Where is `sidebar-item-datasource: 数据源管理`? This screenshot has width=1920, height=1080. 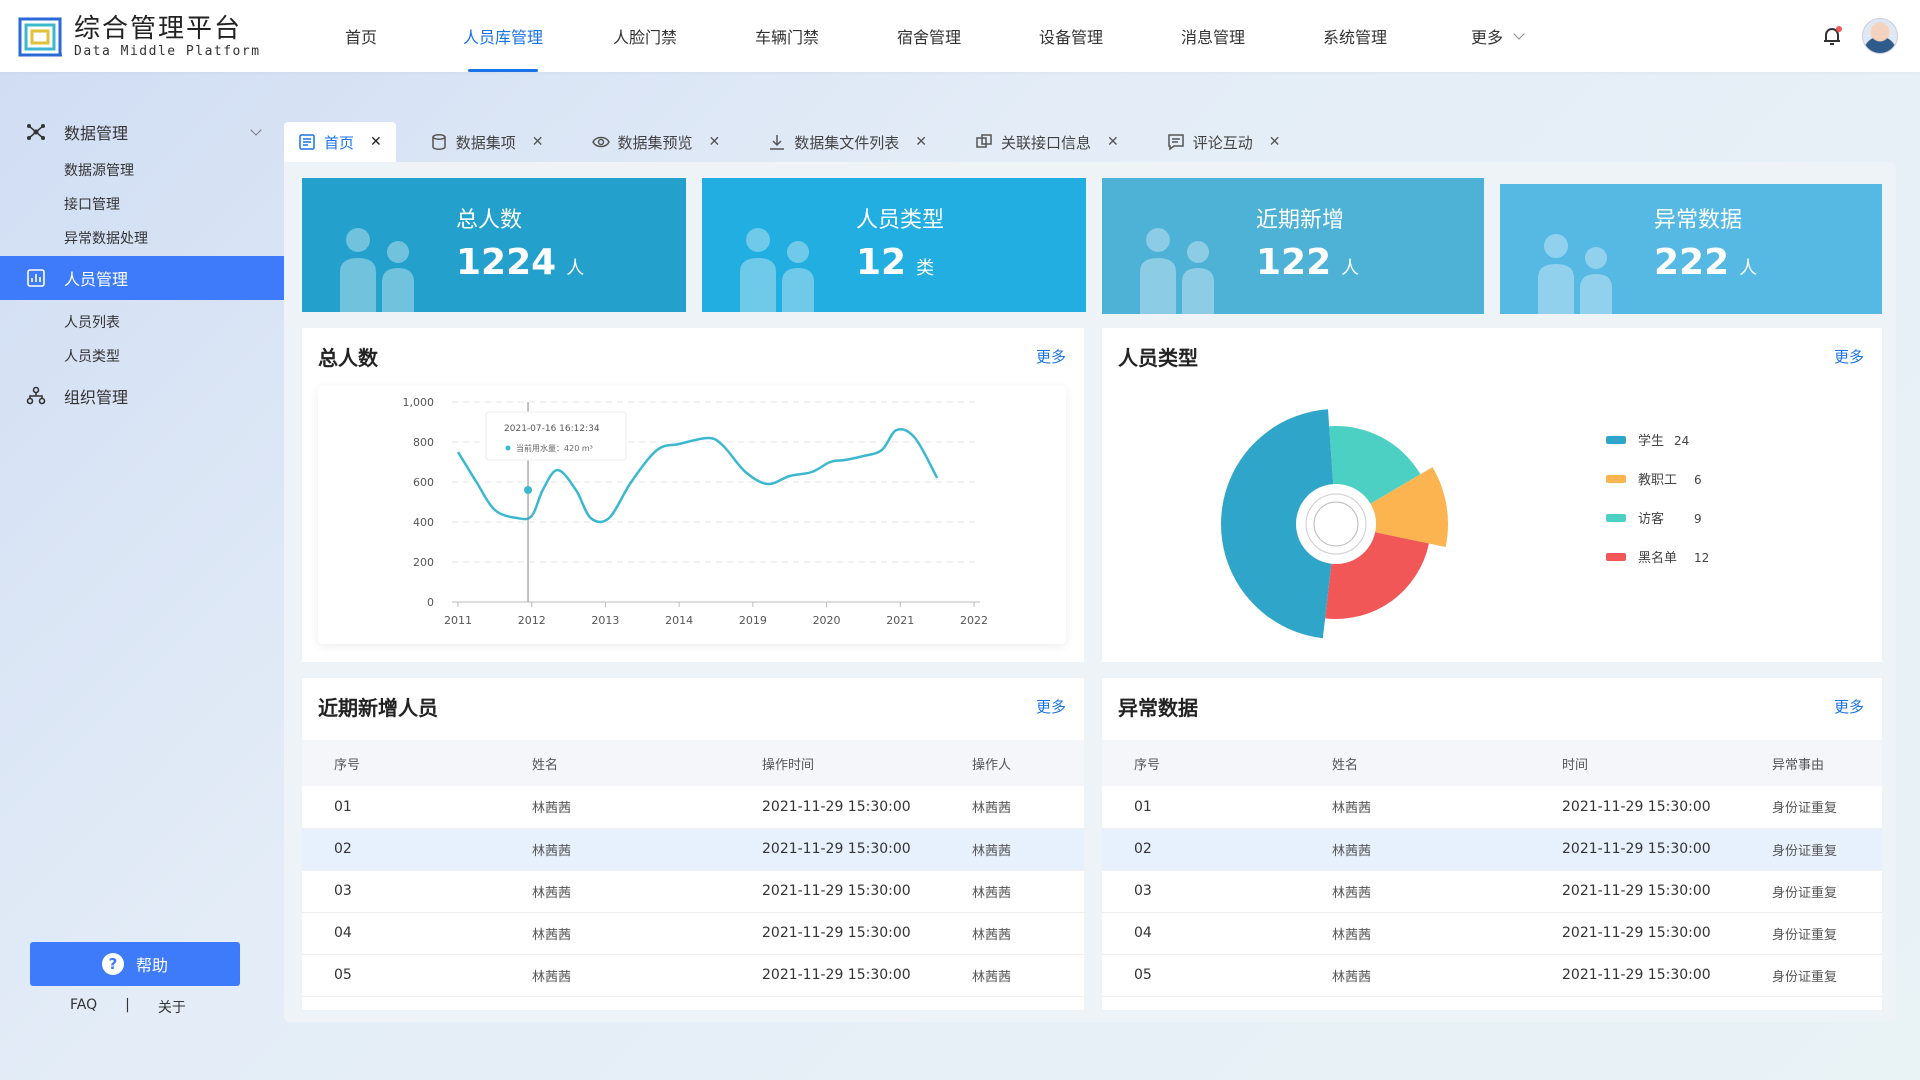
sidebar-item-datasource: 数据源管理 is located at coordinates (142, 171).